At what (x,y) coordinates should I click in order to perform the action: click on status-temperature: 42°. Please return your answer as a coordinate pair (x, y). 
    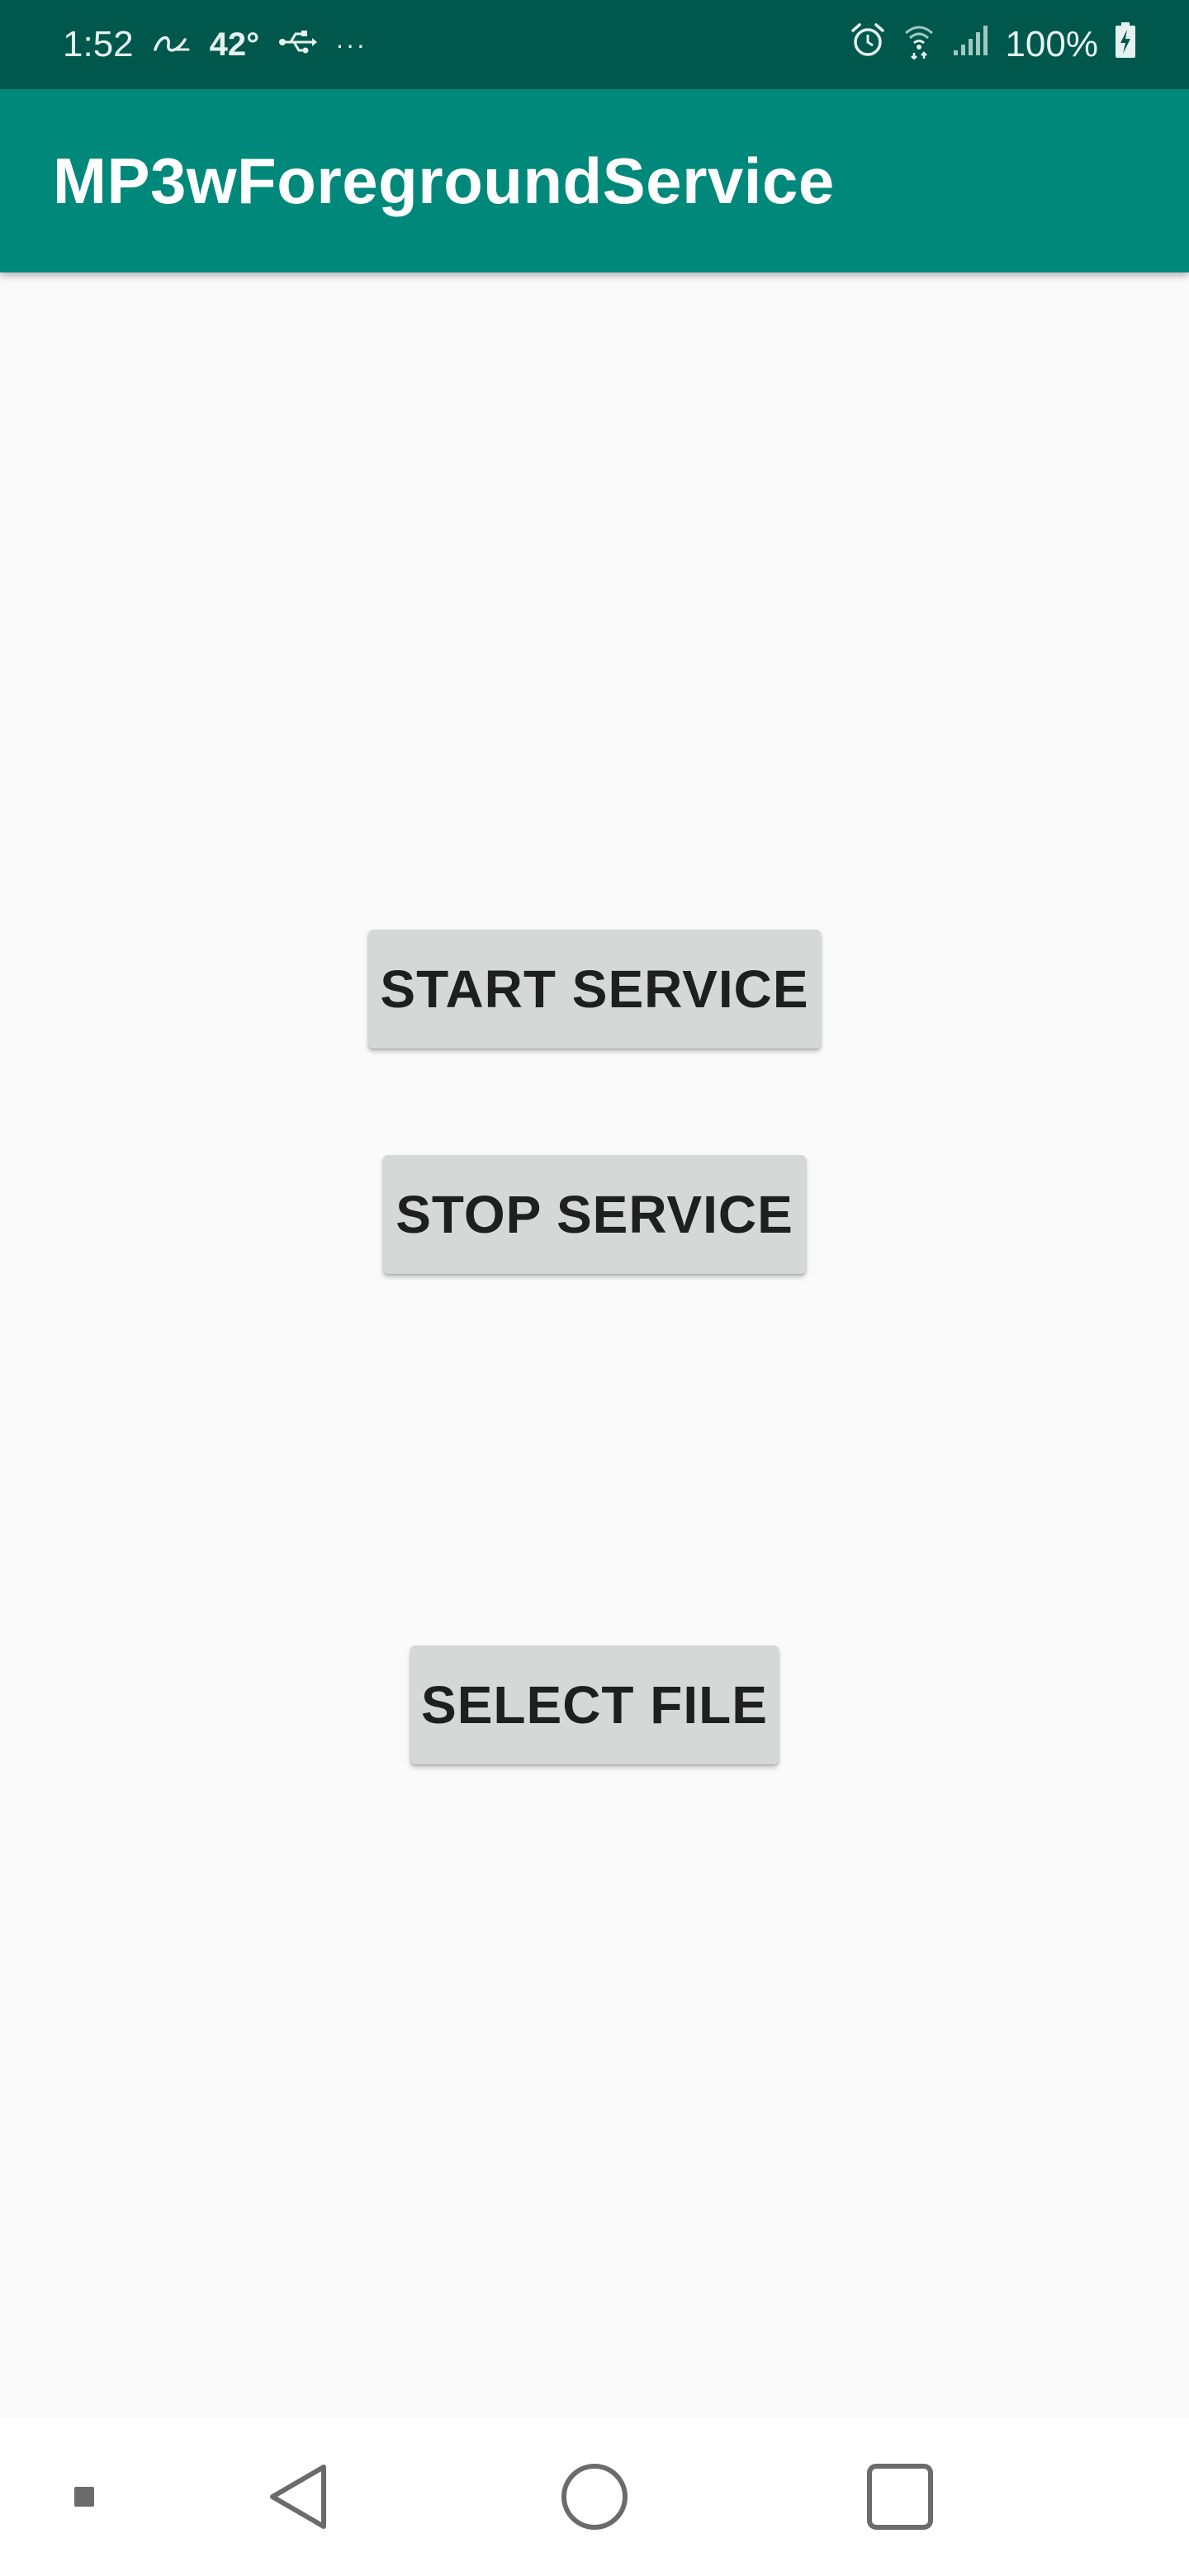
    Looking at the image, I should click on (234, 44).